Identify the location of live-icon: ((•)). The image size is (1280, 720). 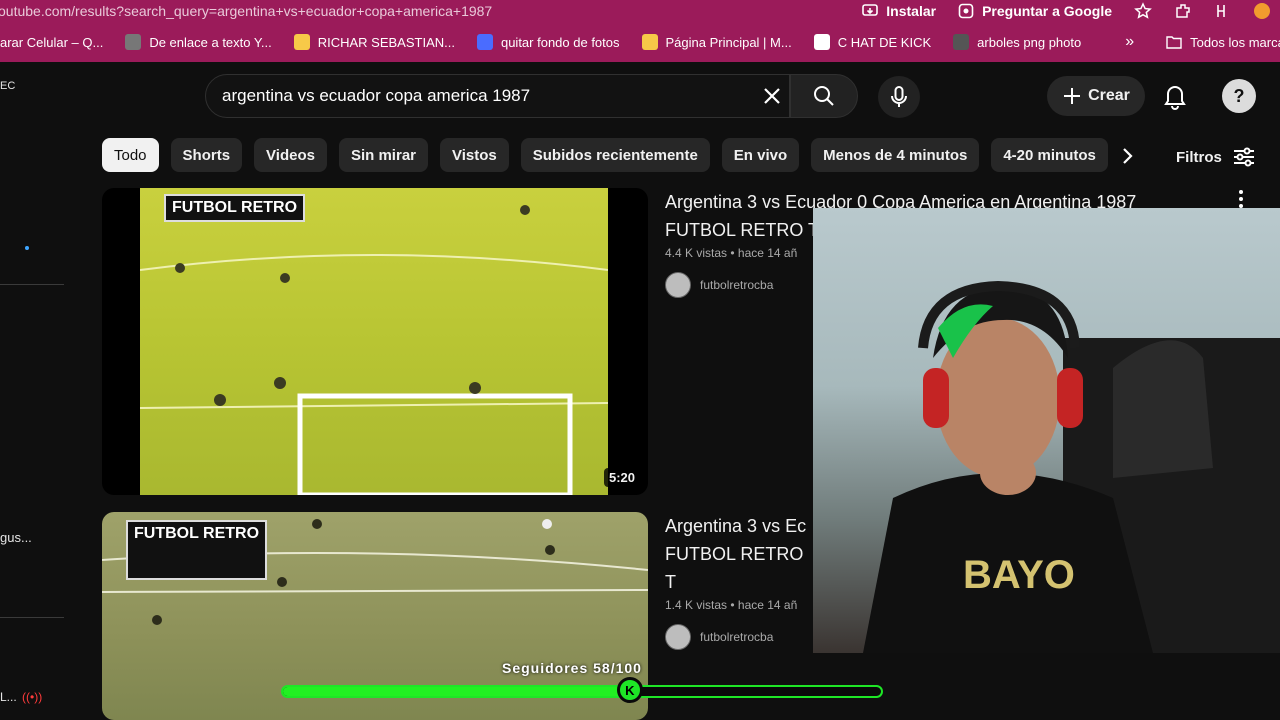
(32, 697).